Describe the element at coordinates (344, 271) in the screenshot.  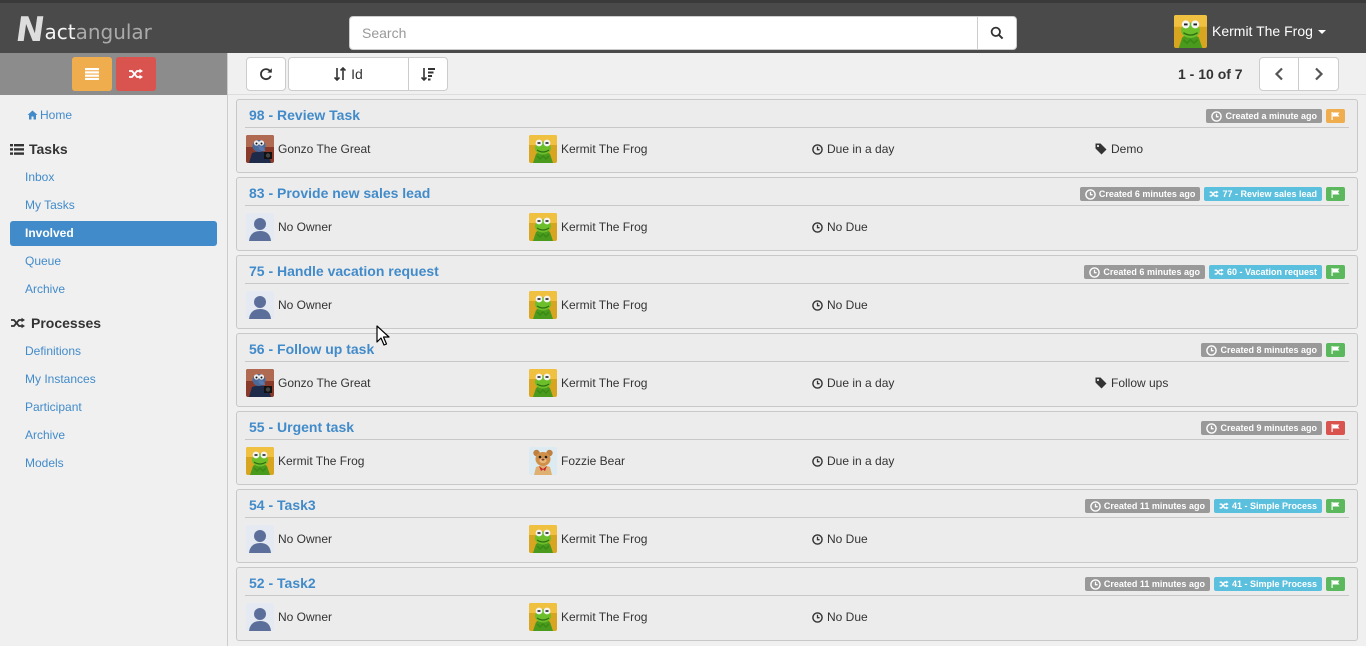
I see `task-title-link: 75 - Handle vacation request` at that location.